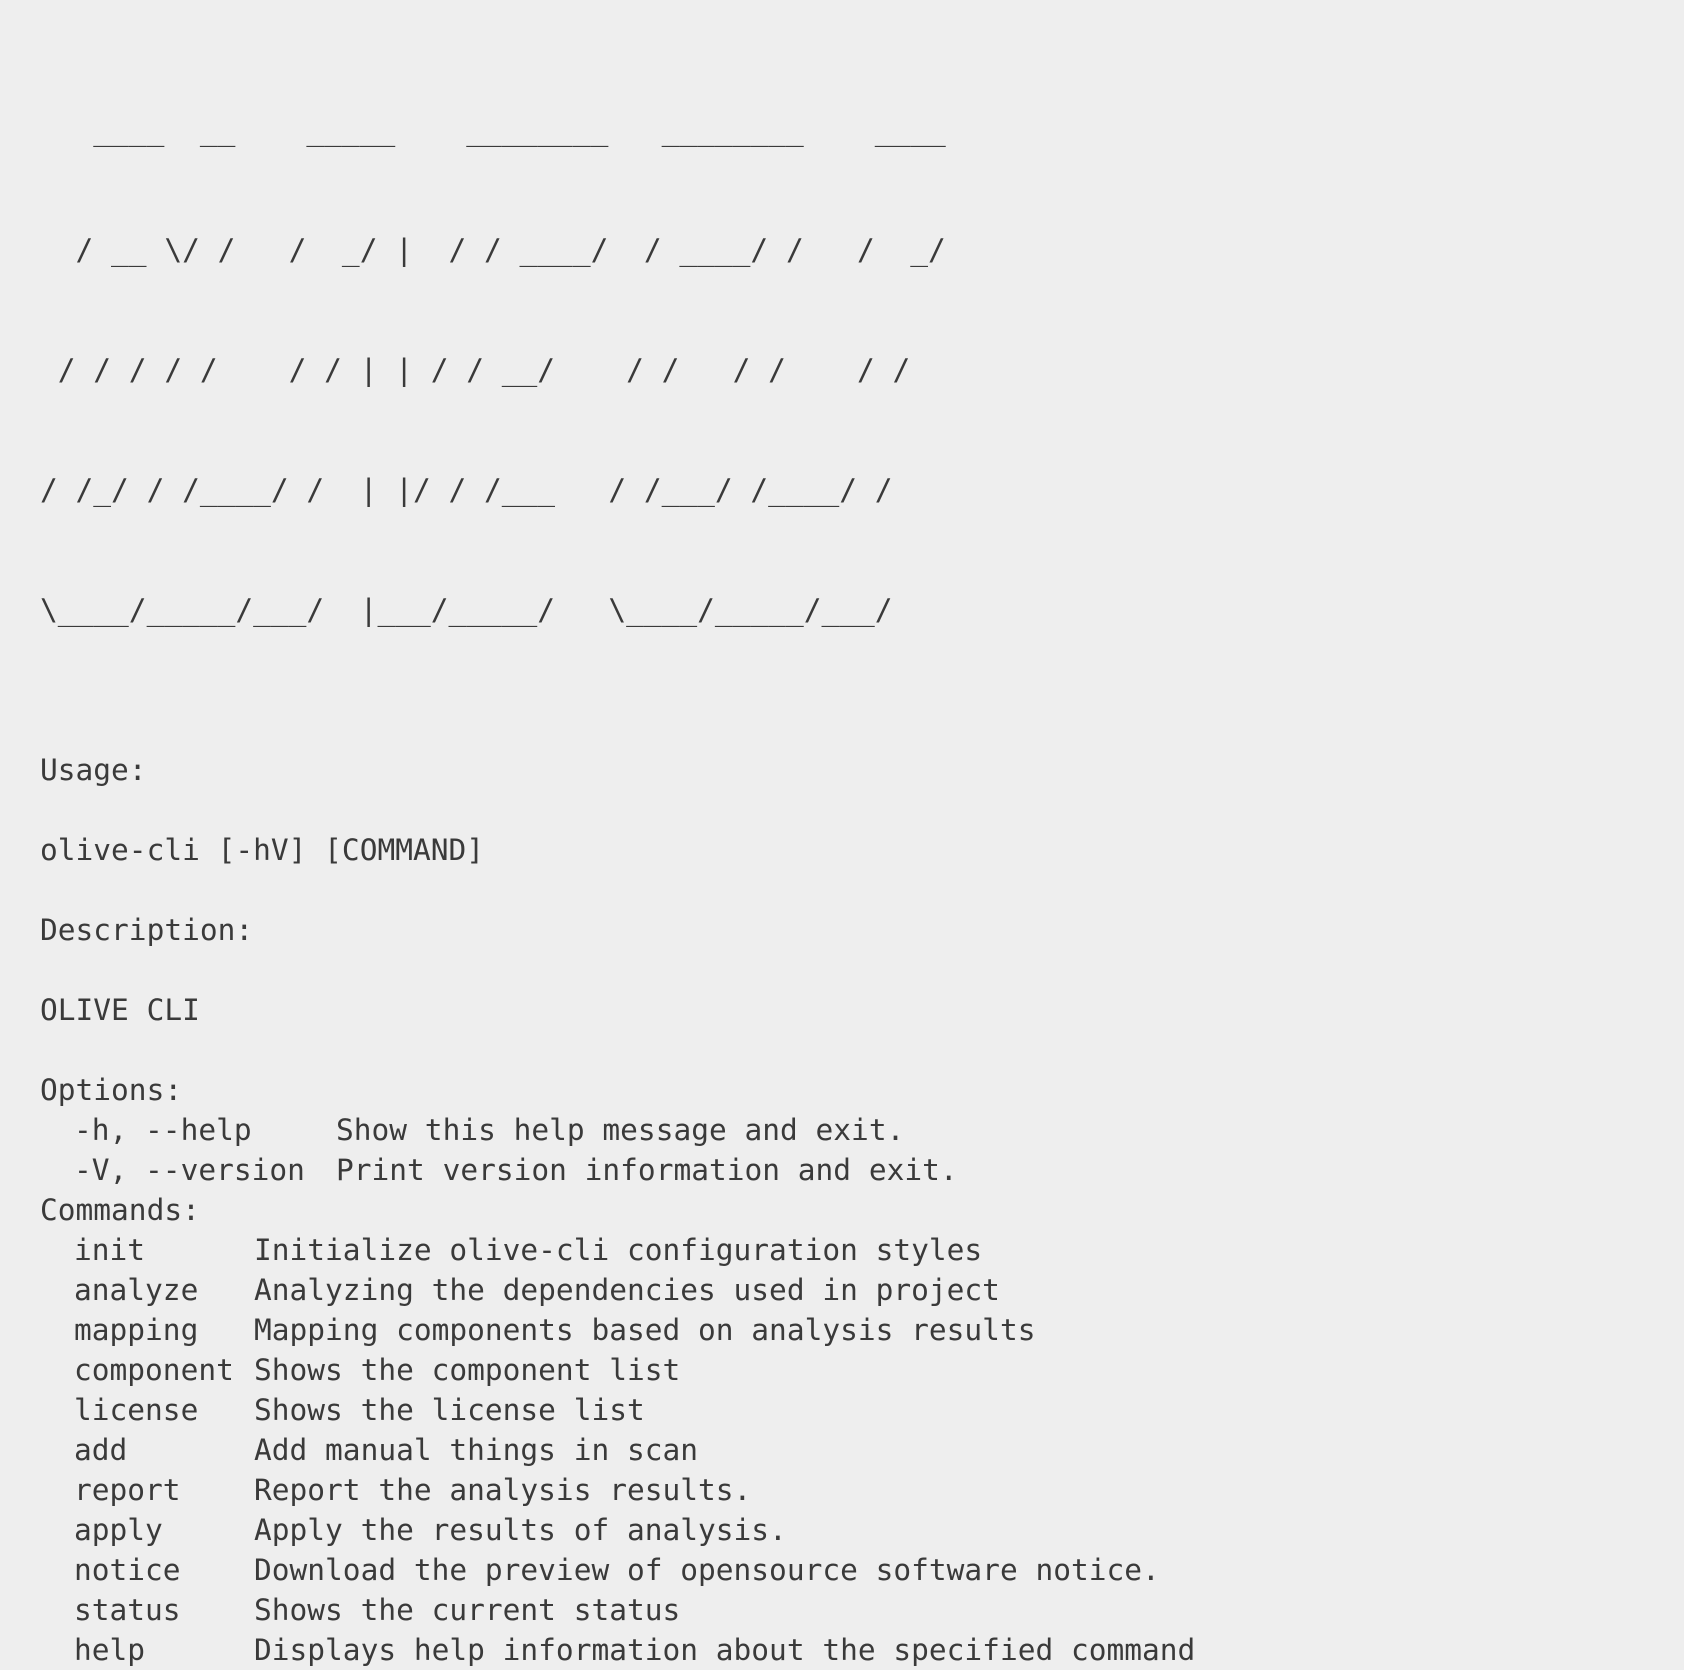 The image size is (1684, 1670). I want to click on command-name: help, so click(110, 1650).